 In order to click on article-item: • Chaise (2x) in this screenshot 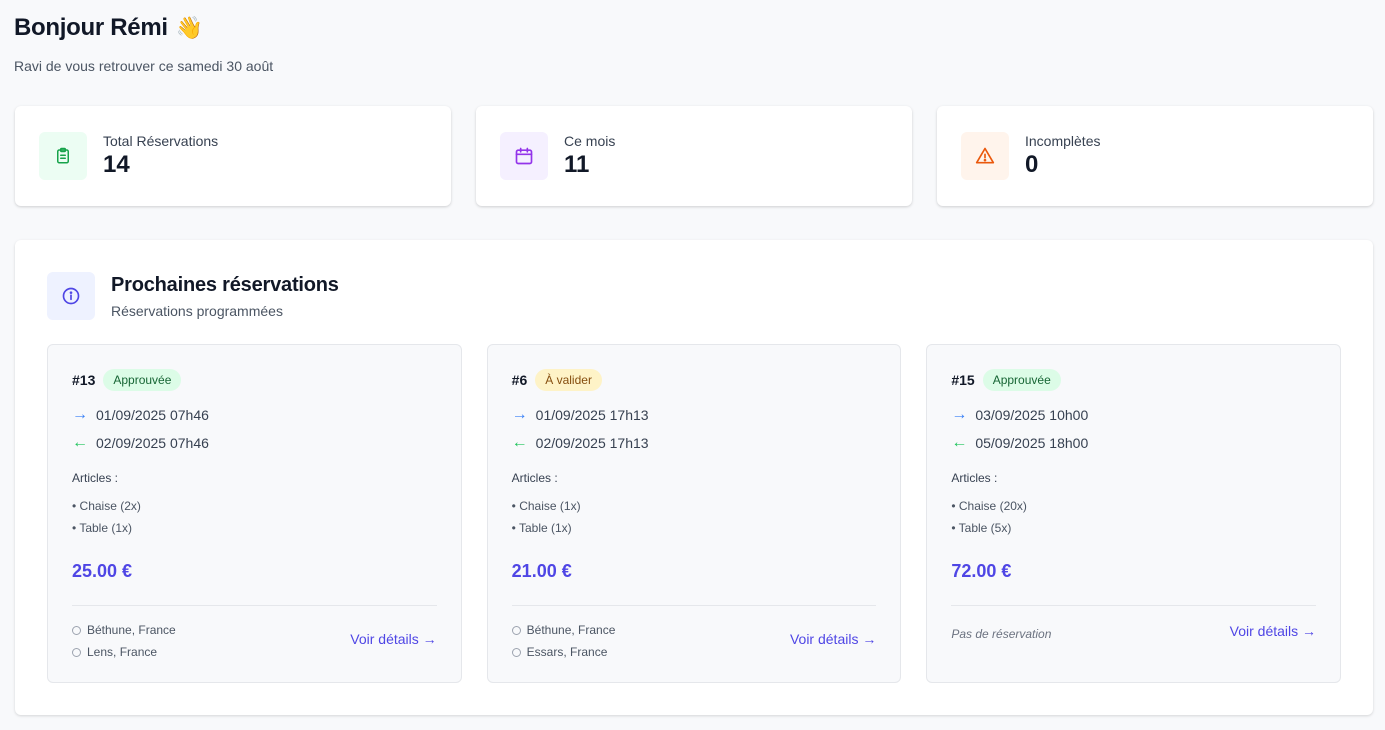, I will do `click(106, 506)`.